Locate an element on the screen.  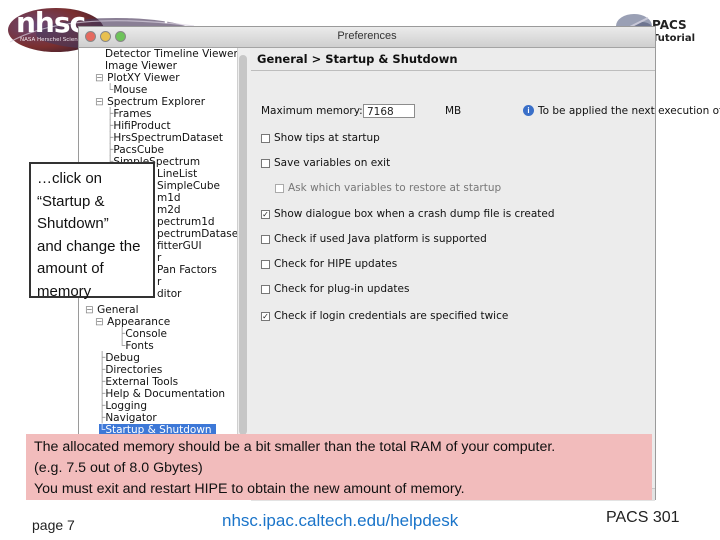
tree-item-general: ⊟ General is located at coordinates (112, 310).